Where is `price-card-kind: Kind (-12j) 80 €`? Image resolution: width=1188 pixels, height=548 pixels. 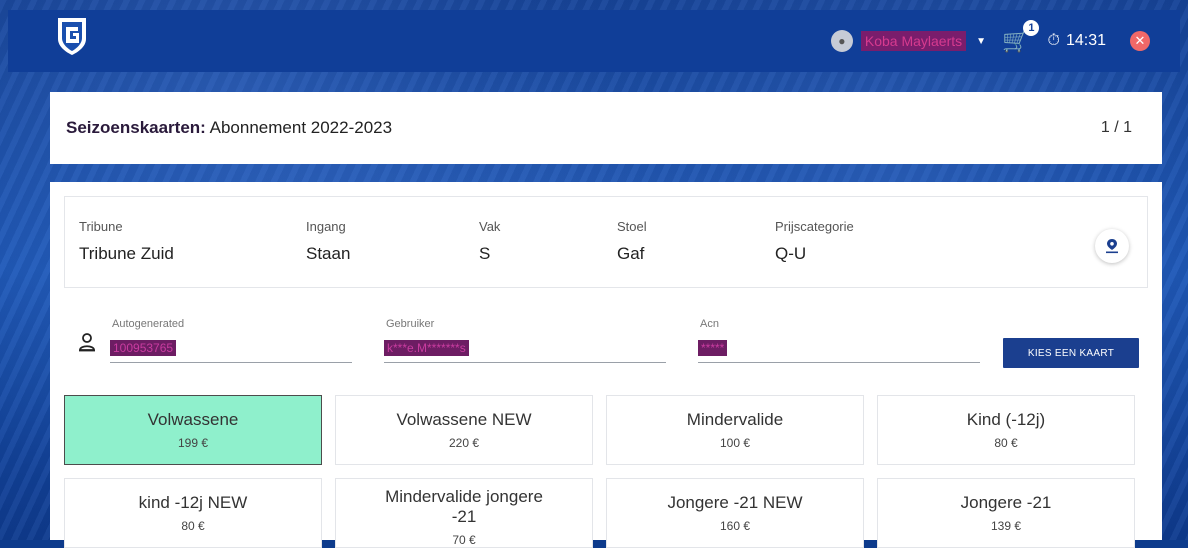
price-card-kind: Kind (-12j) 80 € is located at coordinates (1006, 430).